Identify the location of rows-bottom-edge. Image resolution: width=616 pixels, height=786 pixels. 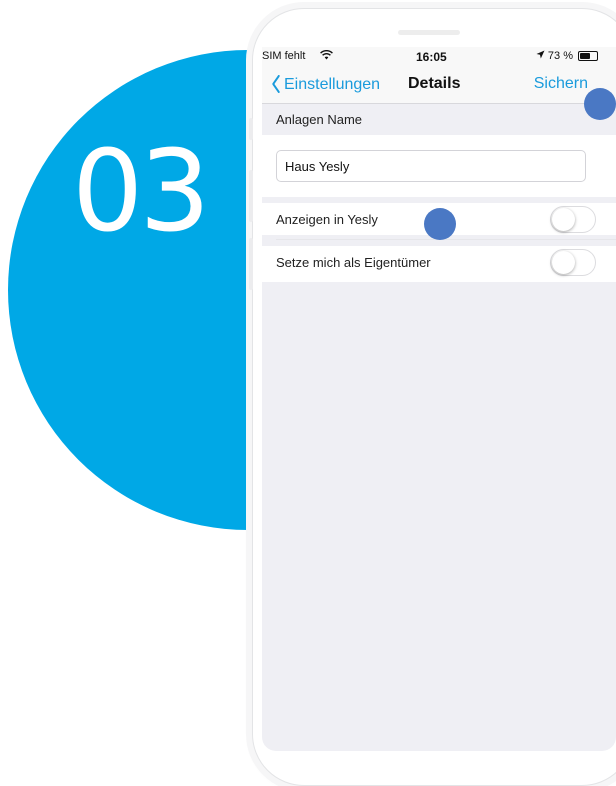
(439, 280).